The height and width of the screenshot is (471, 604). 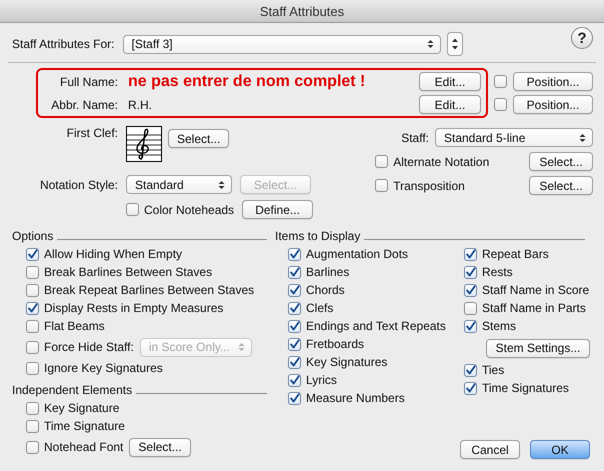 I want to click on dropdown: Standard 5-line, so click(x=514, y=137).